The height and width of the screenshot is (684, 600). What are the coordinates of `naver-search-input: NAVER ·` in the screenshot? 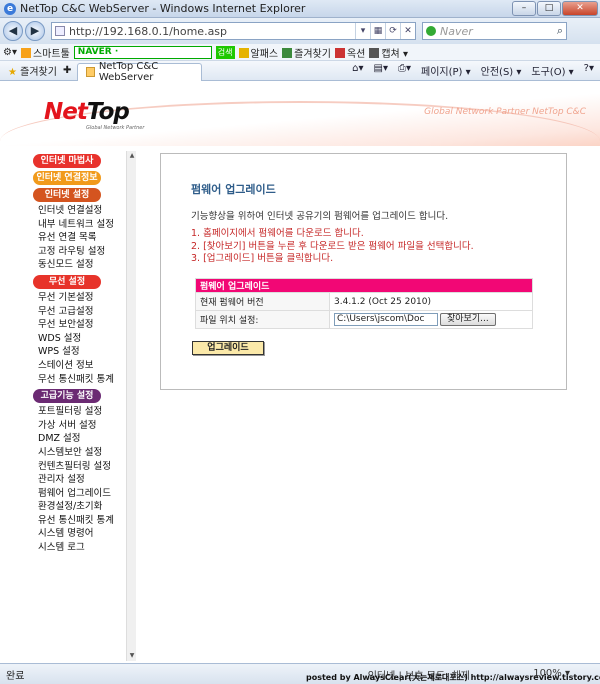 It's located at (142, 52).